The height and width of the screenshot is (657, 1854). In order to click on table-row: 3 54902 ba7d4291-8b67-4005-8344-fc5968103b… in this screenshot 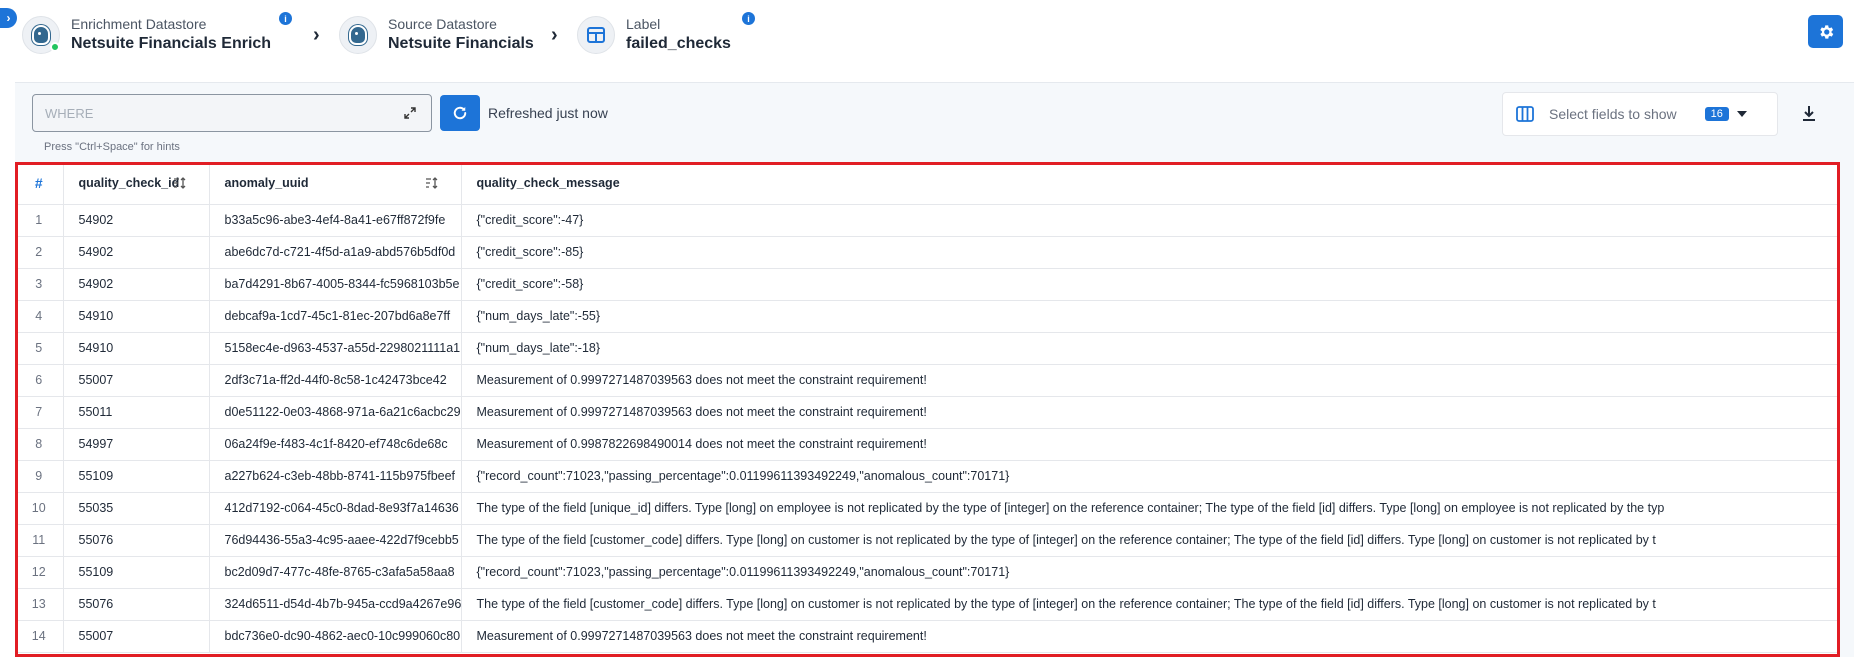, I will do `click(927, 284)`.